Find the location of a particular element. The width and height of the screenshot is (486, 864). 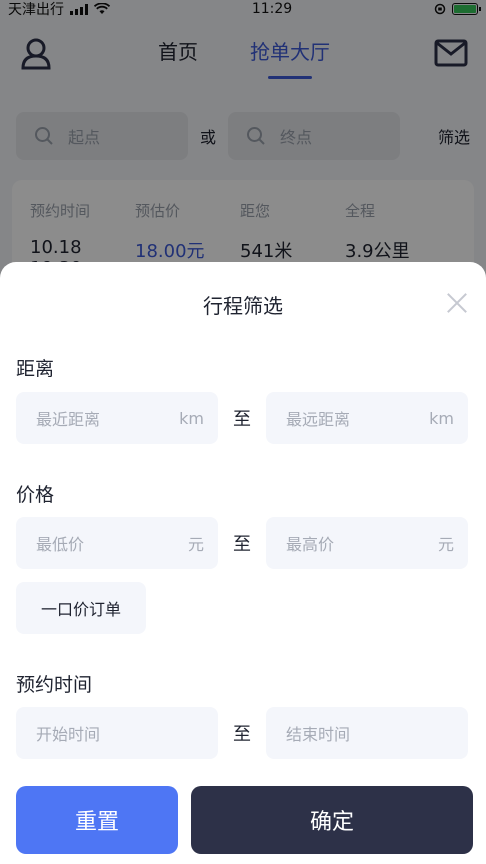

sheet-title: 行程筛选 is located at coordinates (243, 306).